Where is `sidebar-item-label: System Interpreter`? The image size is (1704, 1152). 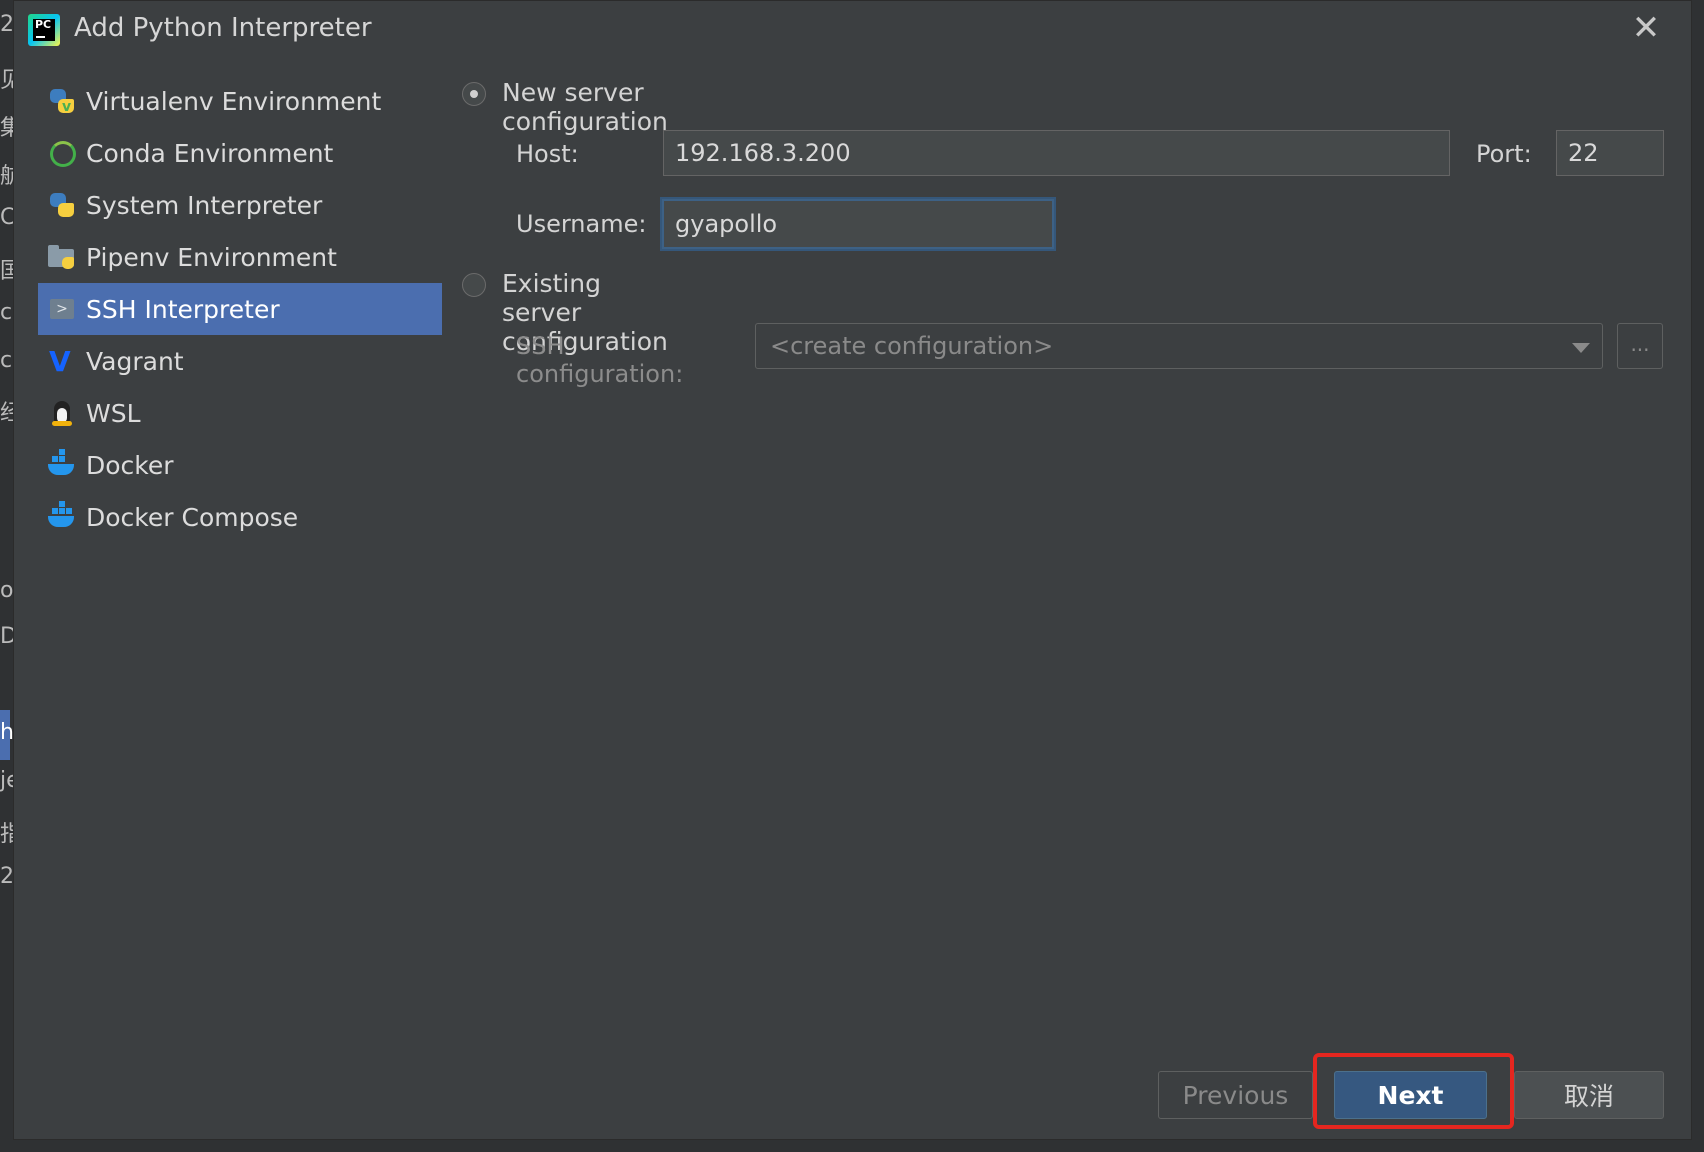 sidebar-item-label: System Interpreter is located at coordinates (204, 205).